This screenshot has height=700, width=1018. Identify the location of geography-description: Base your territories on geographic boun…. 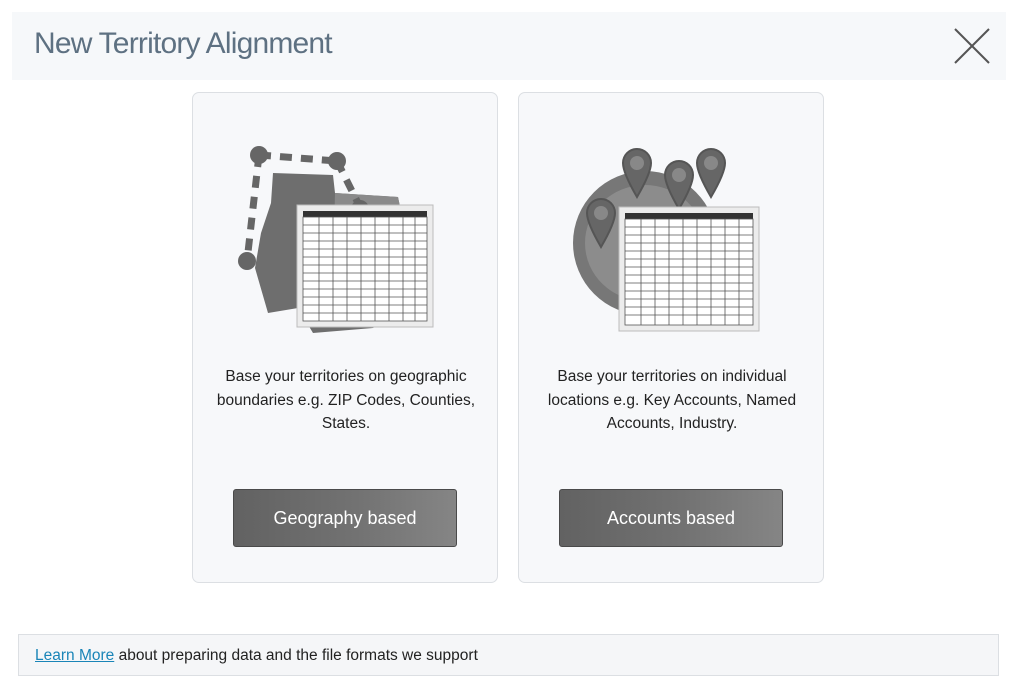
(346, 400).